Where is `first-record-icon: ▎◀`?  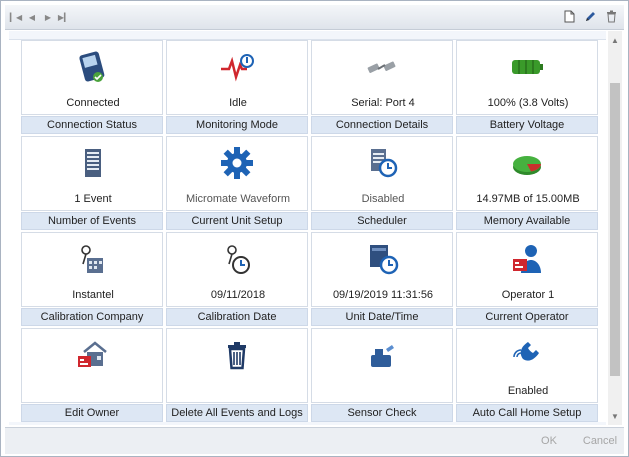 first-record-icon: ▎◀ is located at coordinates (16, 17).